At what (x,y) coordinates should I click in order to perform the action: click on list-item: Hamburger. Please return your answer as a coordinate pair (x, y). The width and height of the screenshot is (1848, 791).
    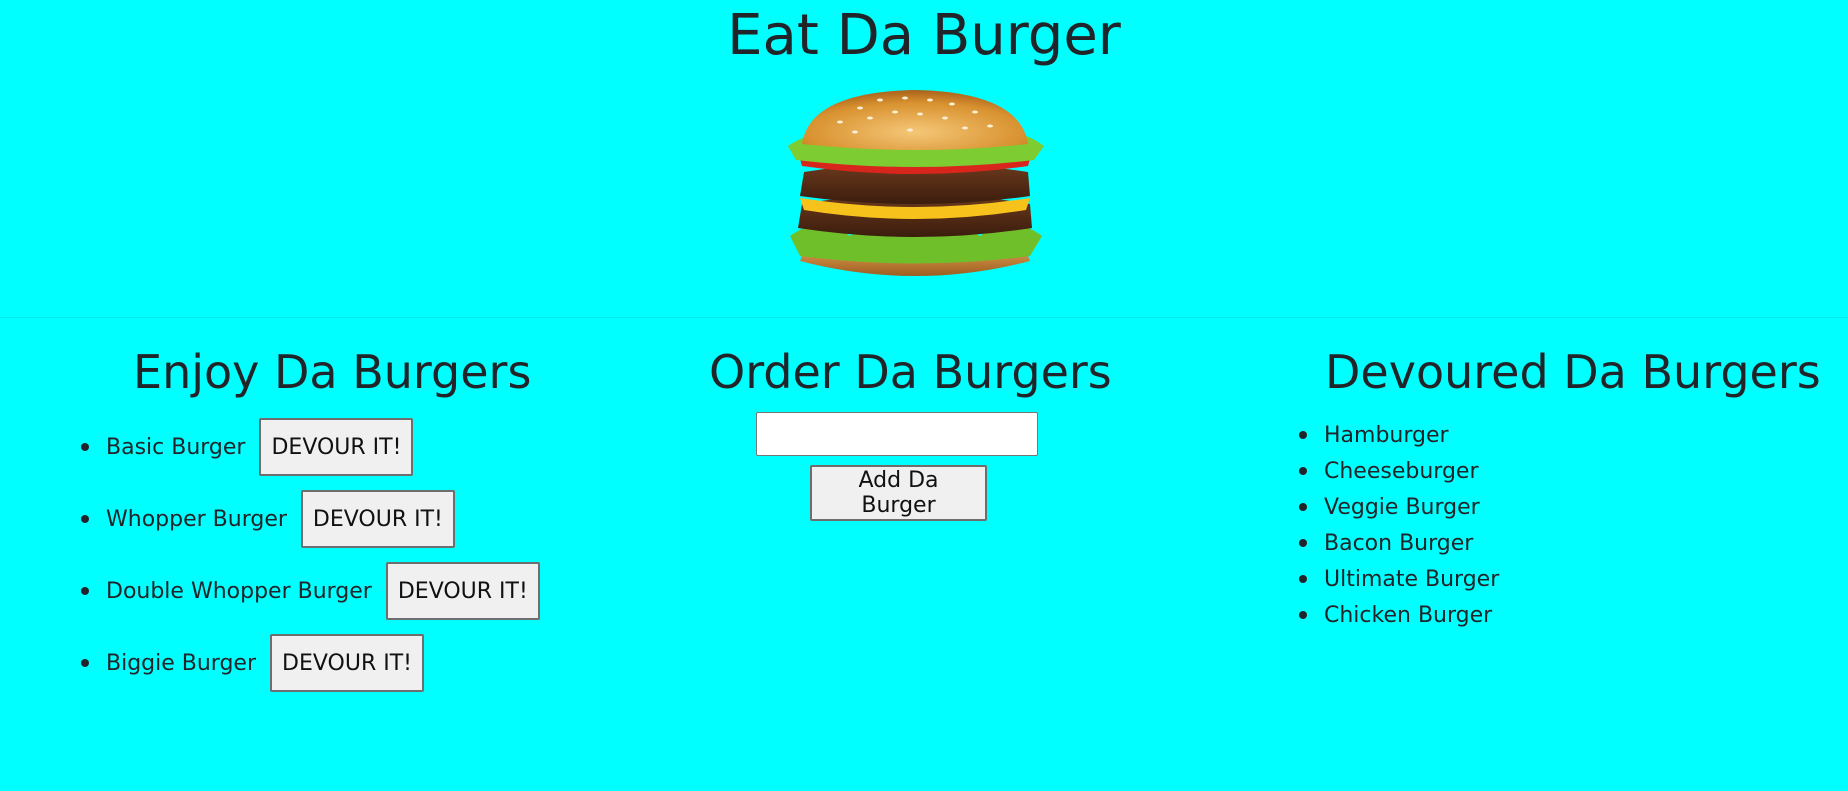
    Looking at the image, I should click on (1398, 435).